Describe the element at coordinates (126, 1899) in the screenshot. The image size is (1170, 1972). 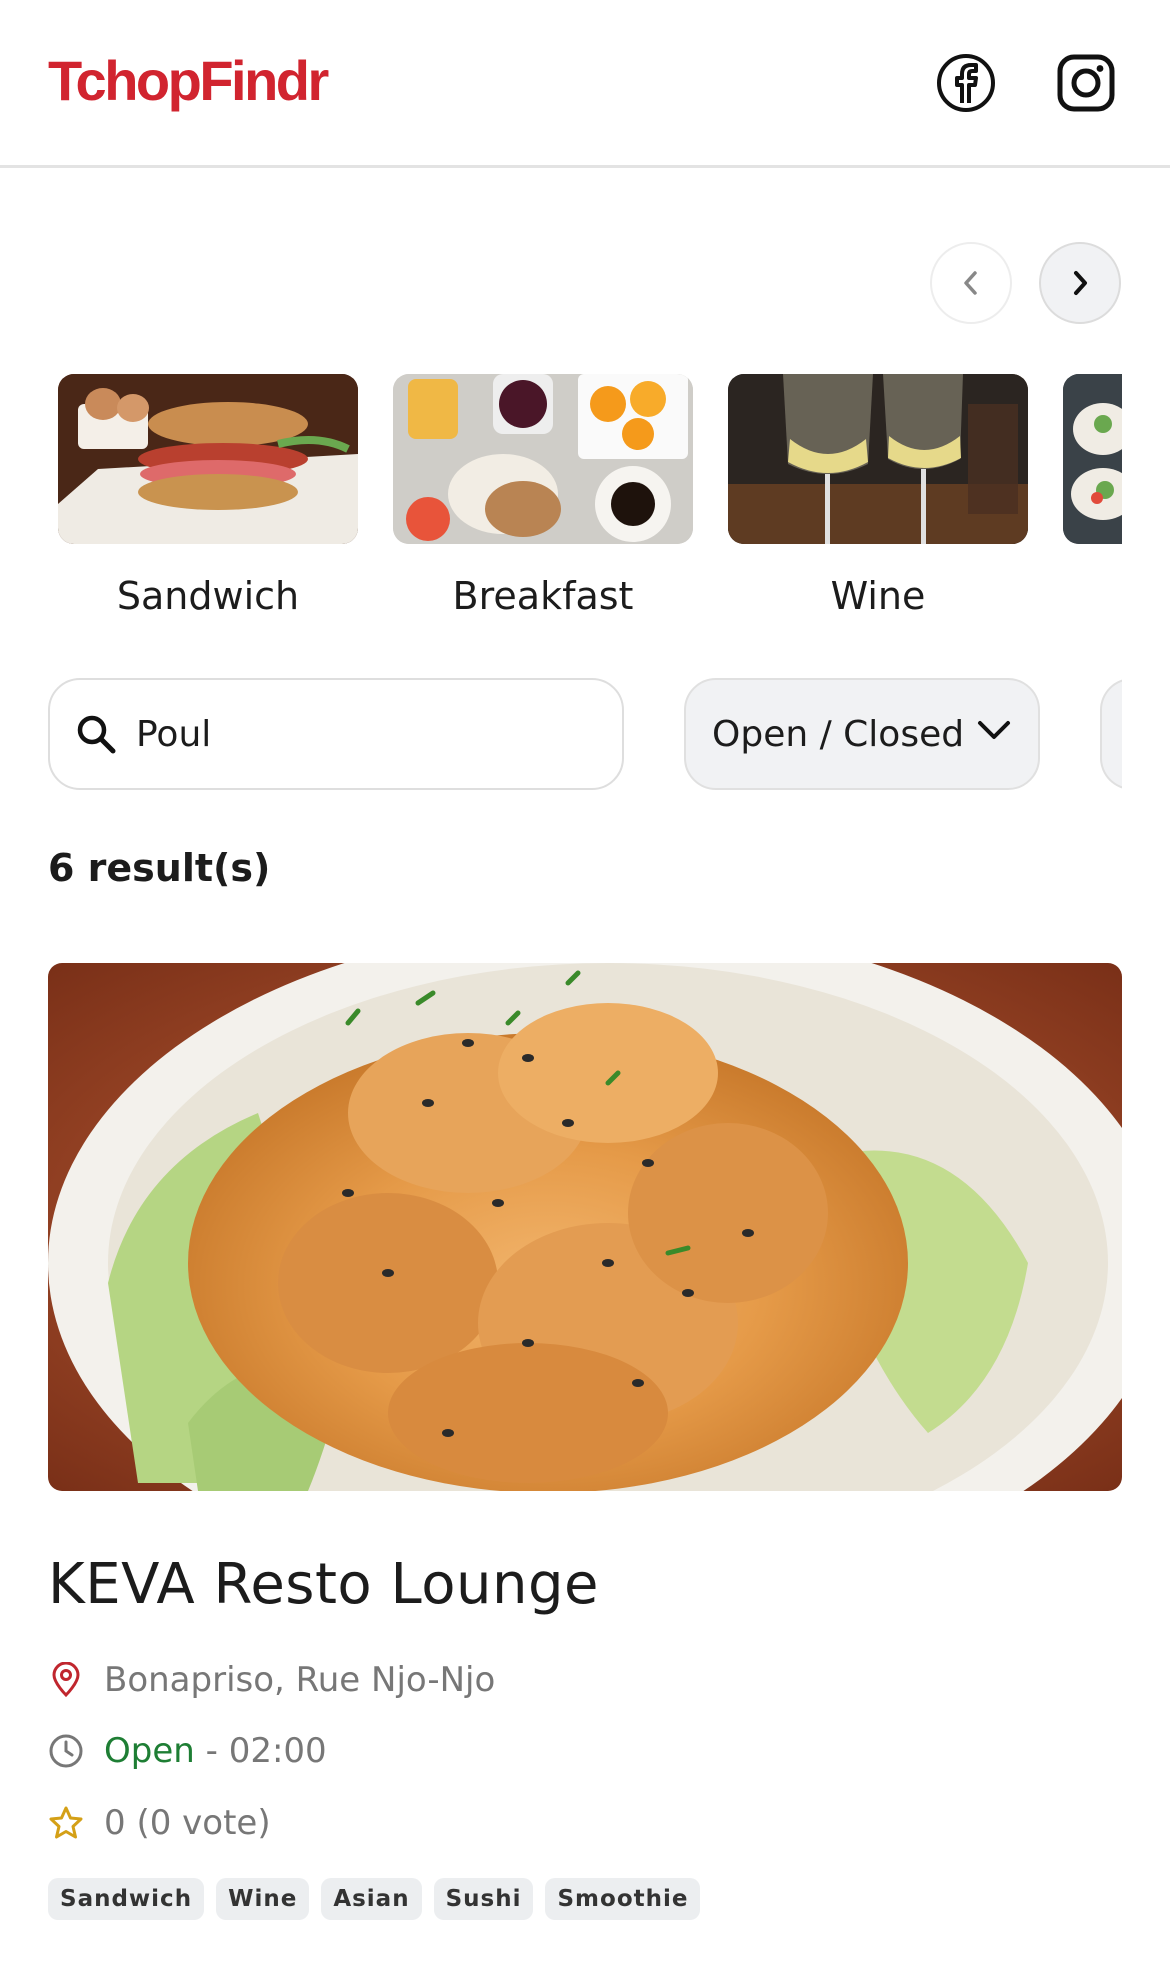
I see `tag-sandwich: Sandwich` at that location.